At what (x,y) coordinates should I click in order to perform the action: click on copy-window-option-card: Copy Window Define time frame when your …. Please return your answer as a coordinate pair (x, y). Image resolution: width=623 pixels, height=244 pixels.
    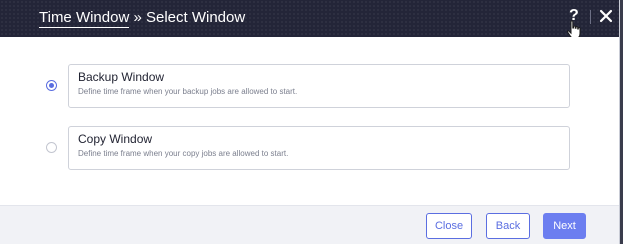
    Looking at the image, I should click on (319, 148).